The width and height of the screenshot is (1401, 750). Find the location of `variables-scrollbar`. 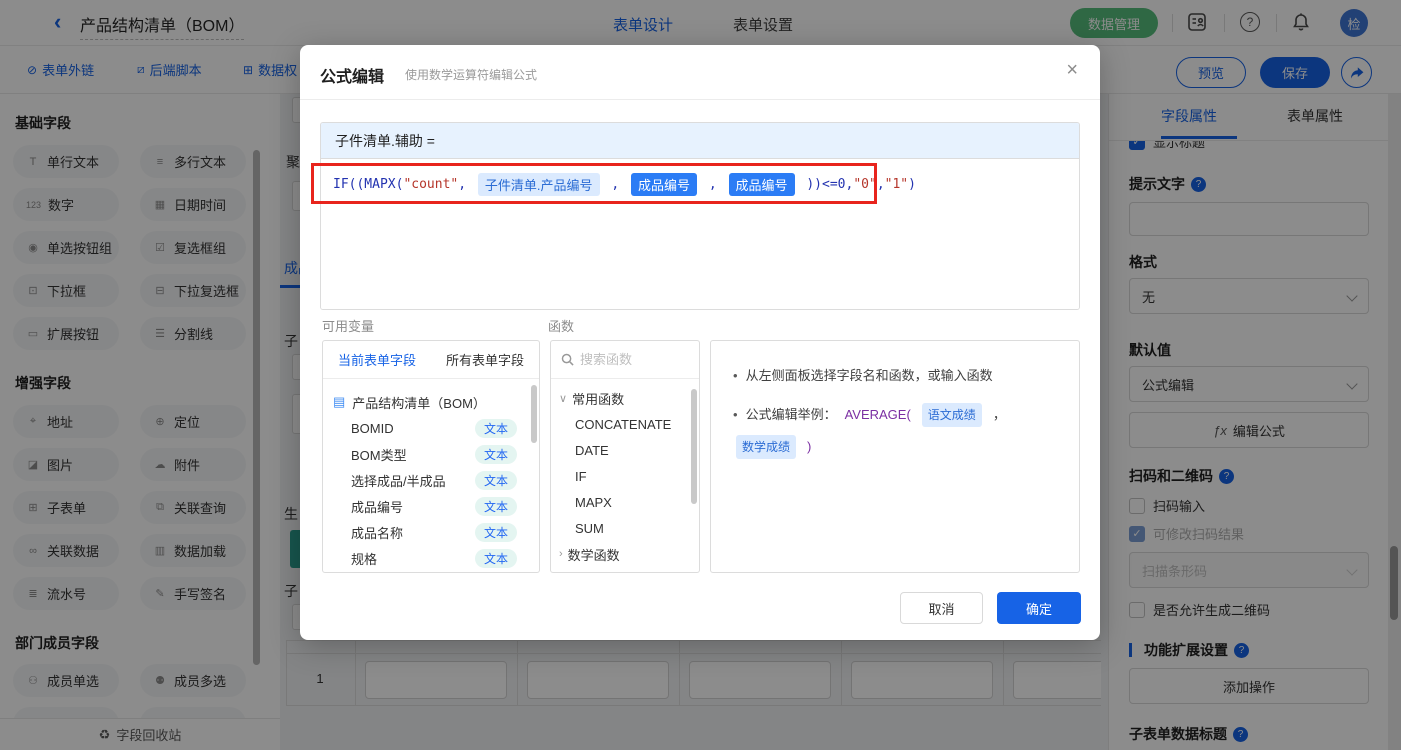

variables-scrollbar is located at coordinates (534, 414).